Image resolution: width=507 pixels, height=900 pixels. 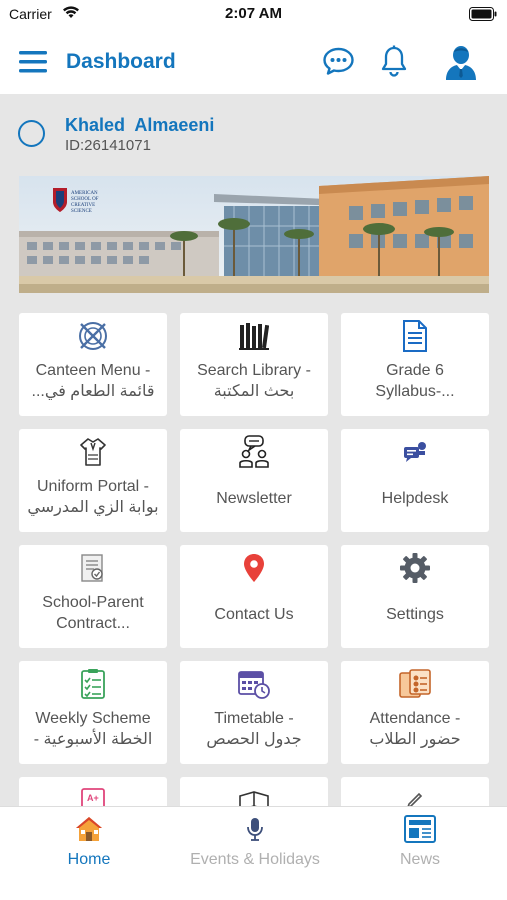 I want to click on attendance-icon, so click(x=415, y=684).